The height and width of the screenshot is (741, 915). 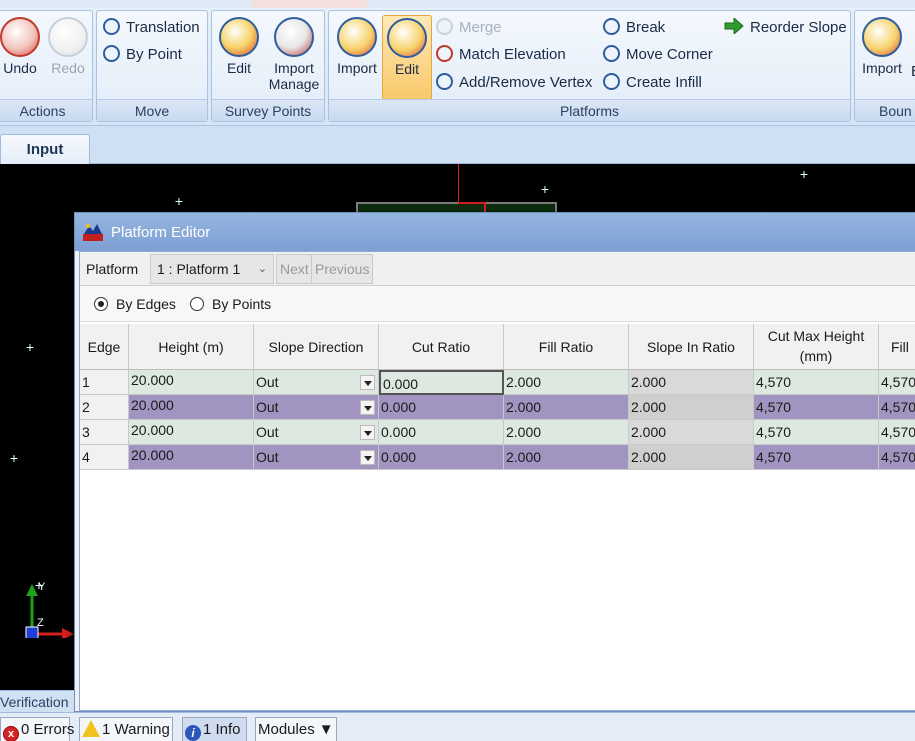 What do you see at coordinates (882, 37) in the screenshot?
I see `boundary-import-icon` at bounding box center [882, 37].